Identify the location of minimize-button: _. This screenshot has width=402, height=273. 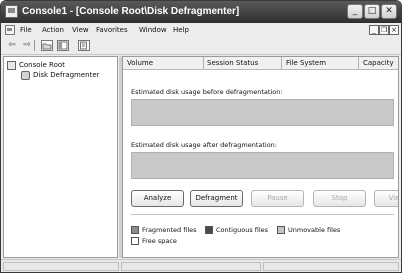
(355, 11).